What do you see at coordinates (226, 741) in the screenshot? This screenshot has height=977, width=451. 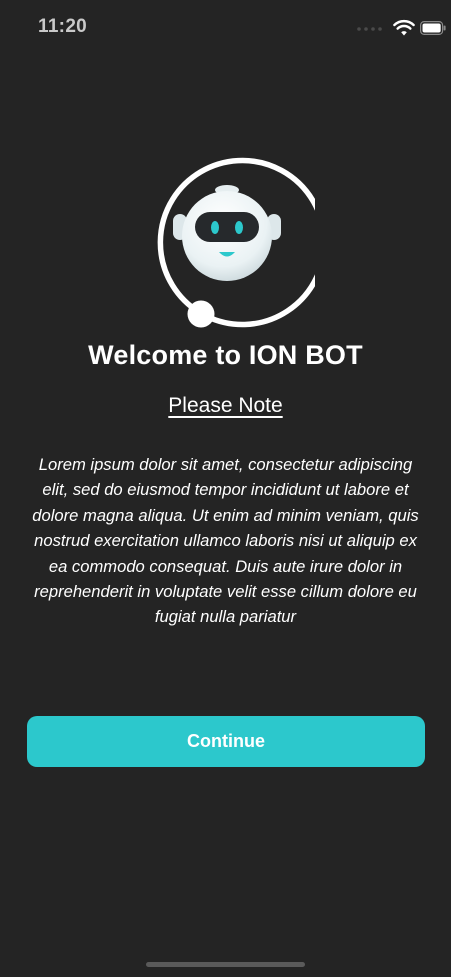 I see `continue-button: Continue` at bounding box center [226, 741].